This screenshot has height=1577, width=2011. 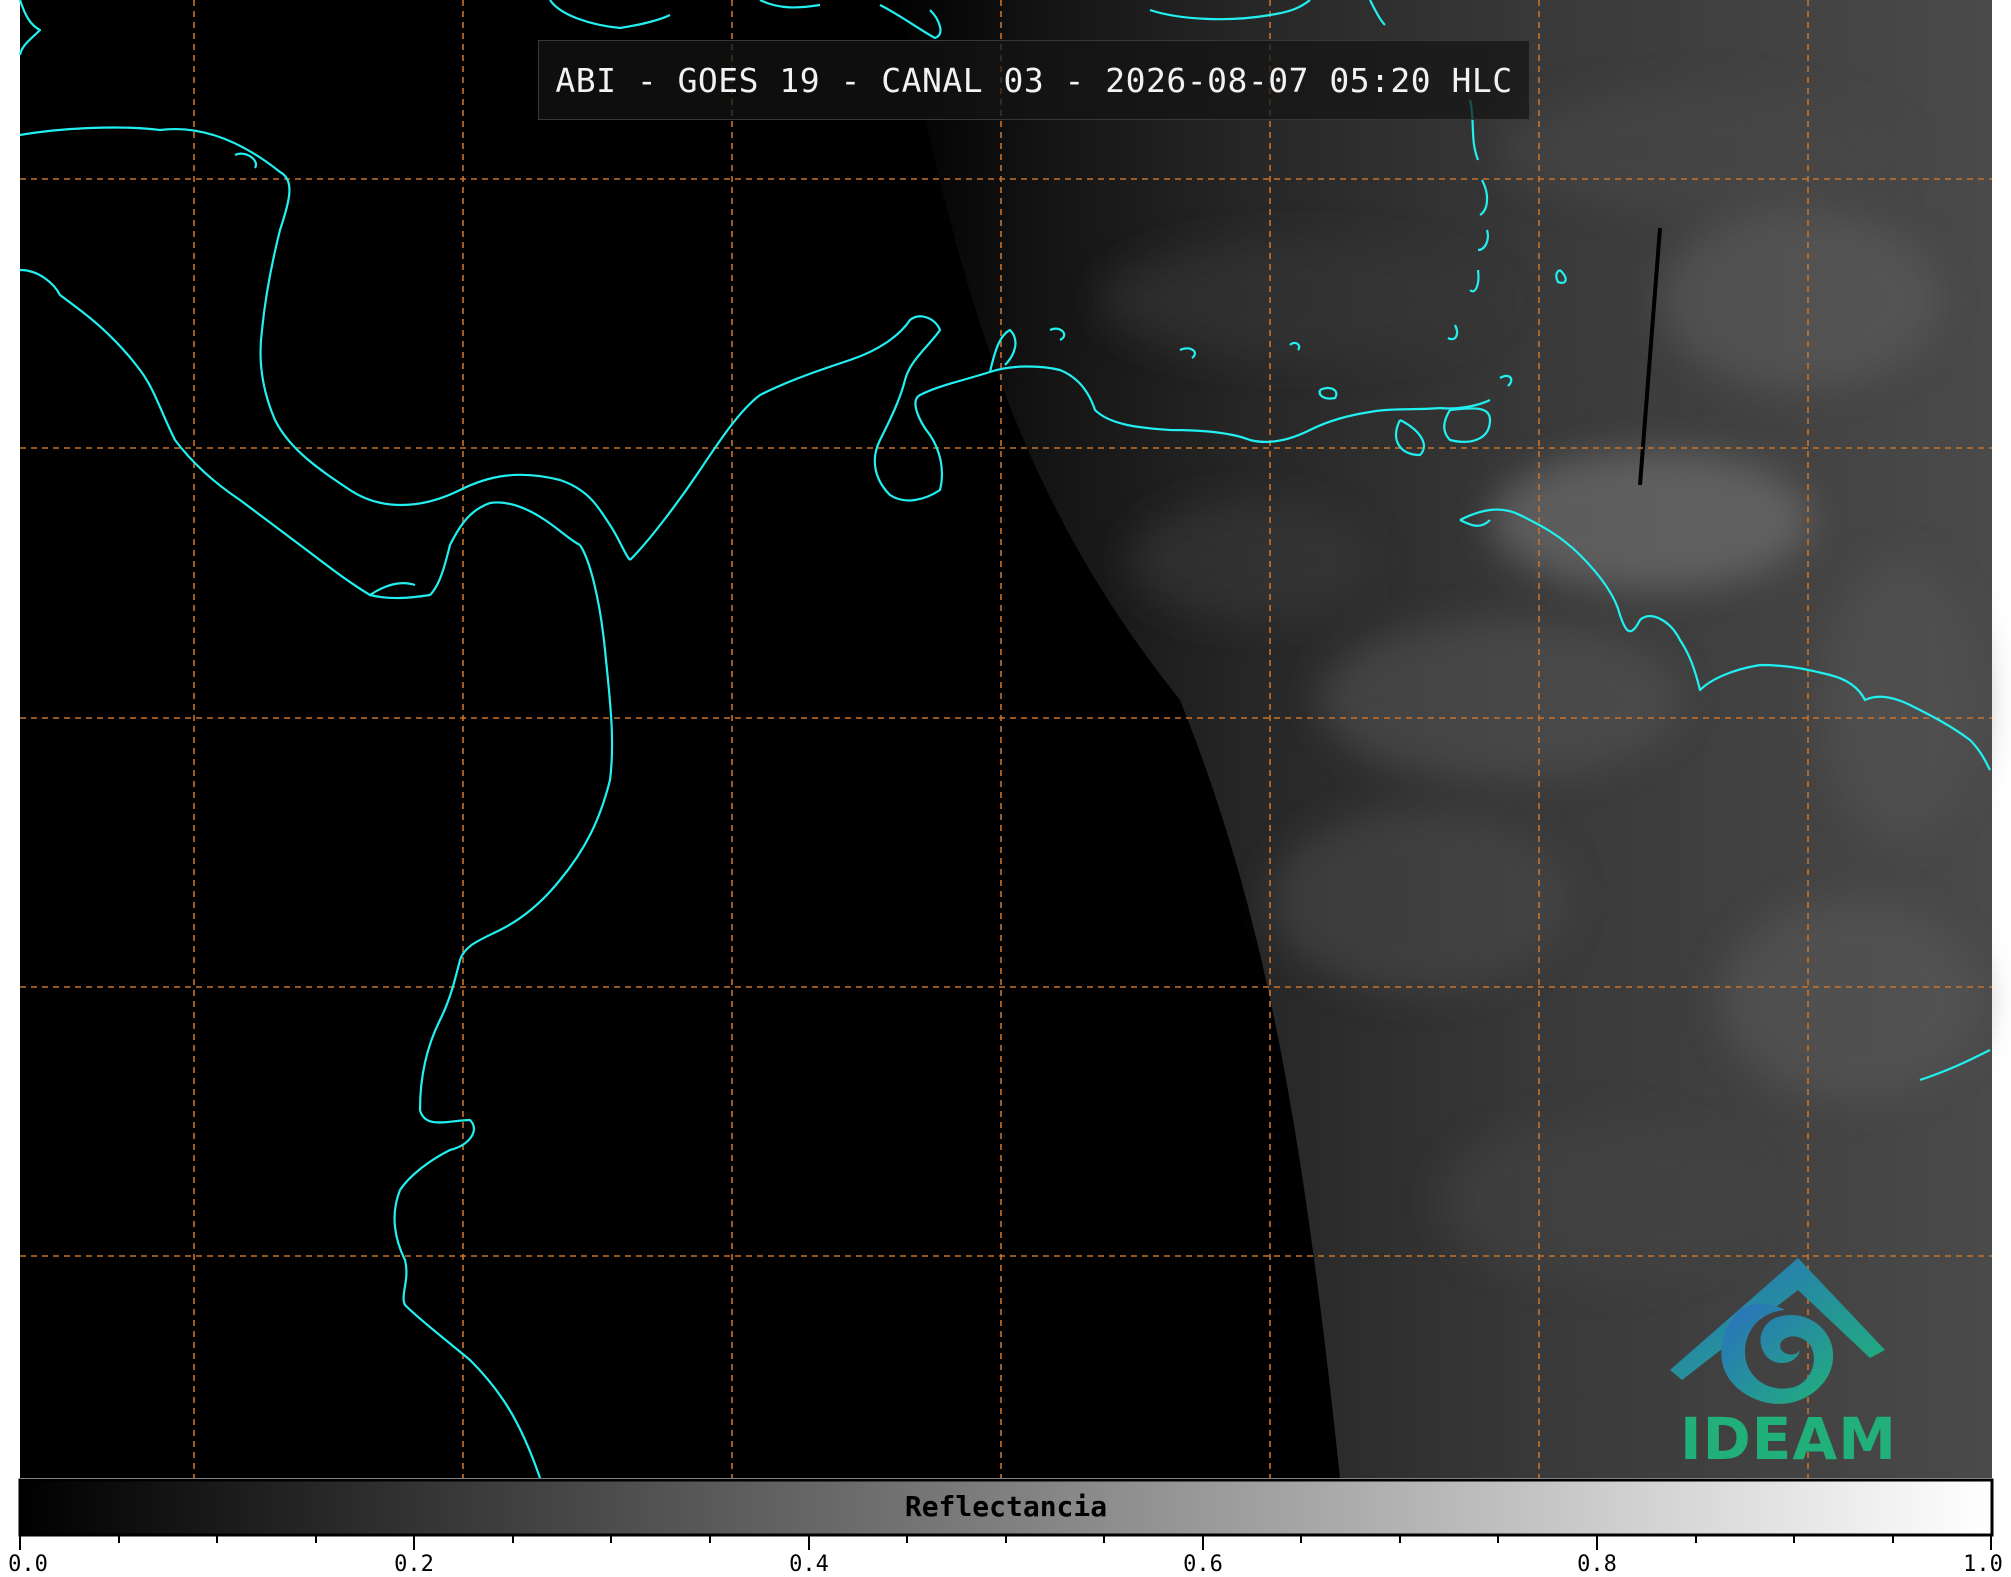 I want to click on colorbar-tick-2: 0.4, so click(x=809, y=1564).